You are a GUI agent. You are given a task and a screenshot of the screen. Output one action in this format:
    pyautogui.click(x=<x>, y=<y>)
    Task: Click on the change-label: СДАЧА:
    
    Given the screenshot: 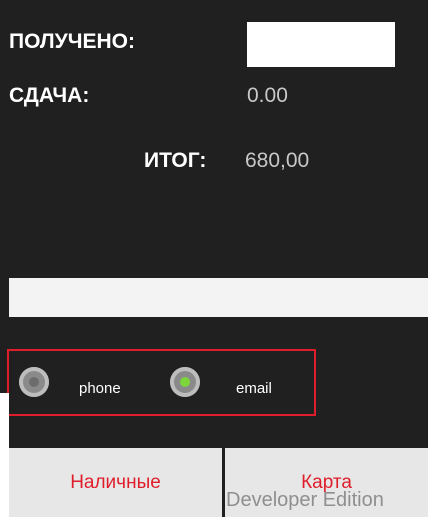 What is the action you would take?
    pyautogui.click(x=49, y=95)
    